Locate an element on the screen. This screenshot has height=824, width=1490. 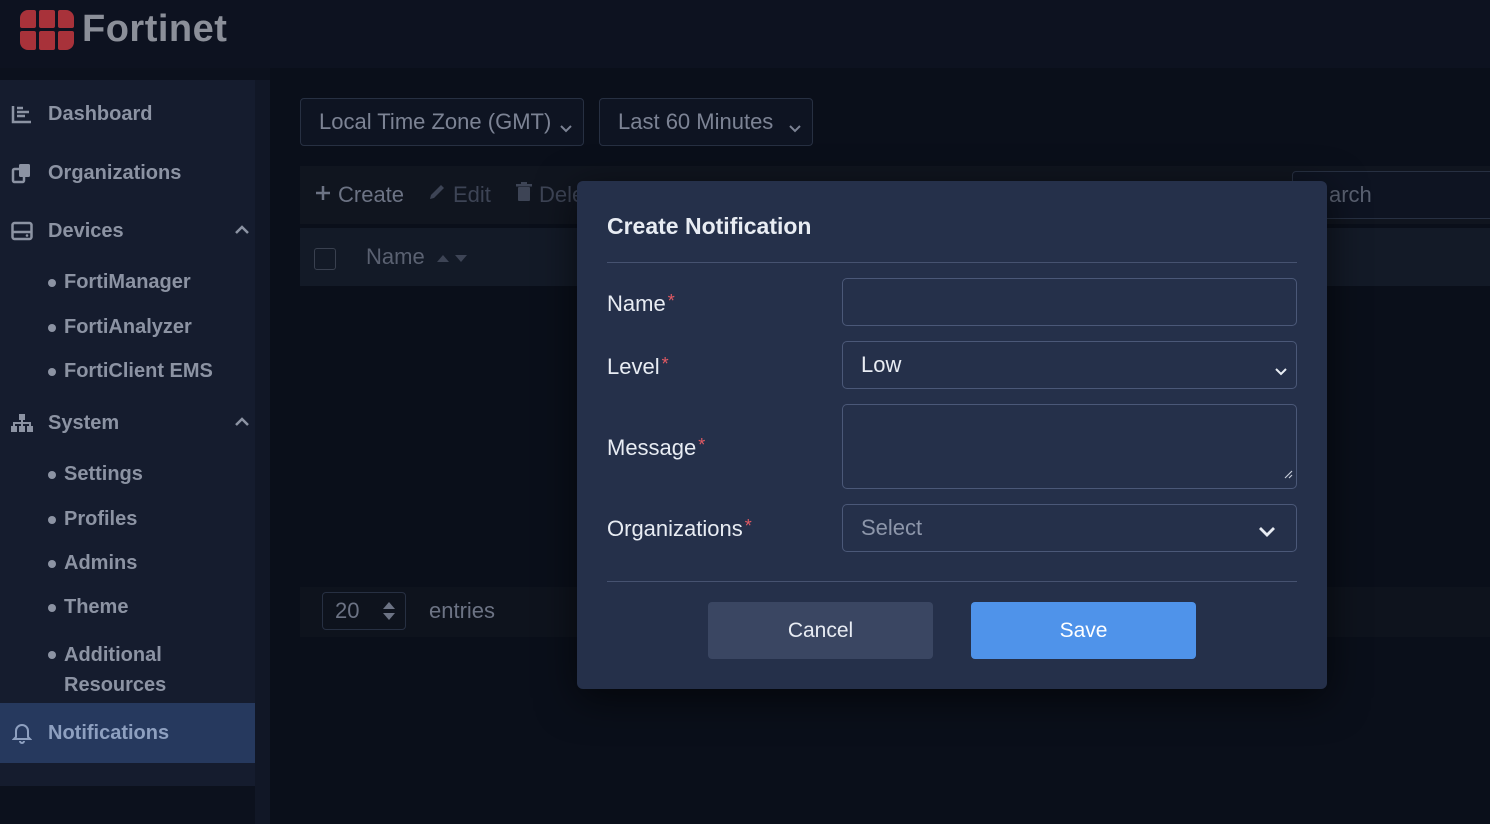
save-button: Save is located at coordinates (1083, 630).